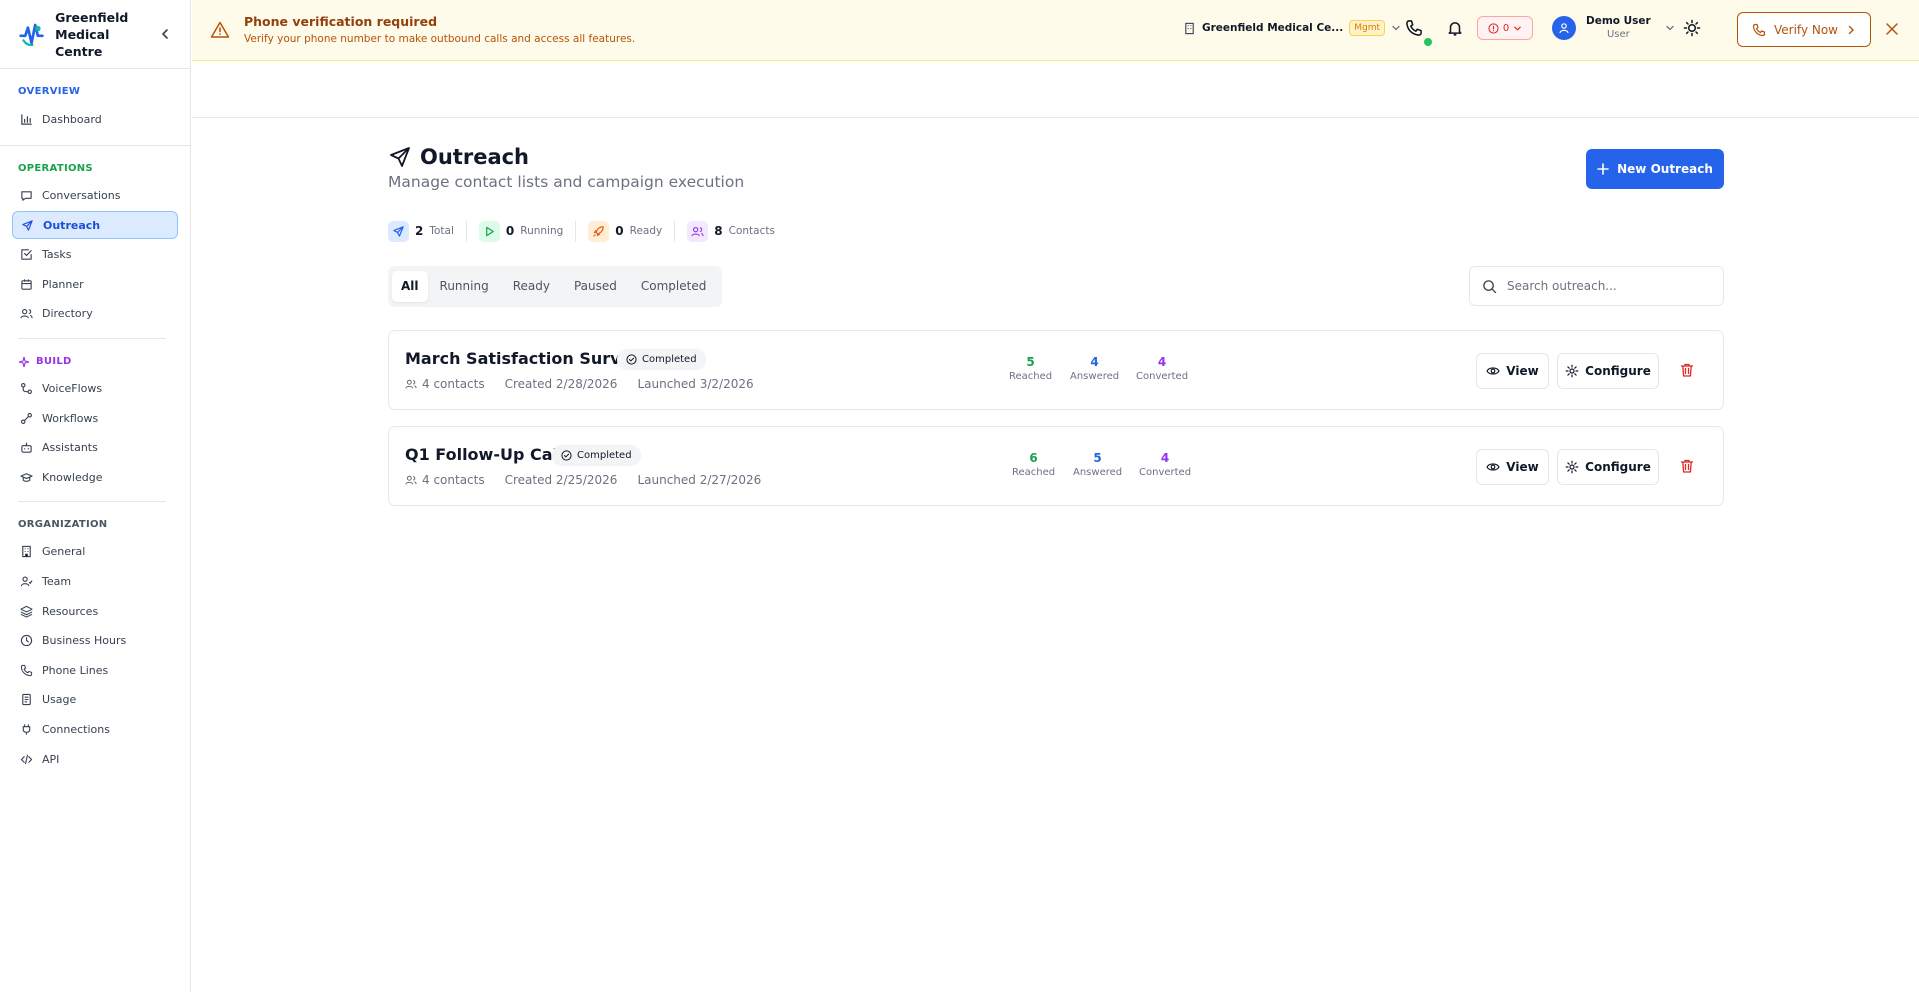 The height and width of the screenshot is (992, 1919). Describe the element at coordinates (26, 119) in the screenshot. I see `chart-icon` at that location.